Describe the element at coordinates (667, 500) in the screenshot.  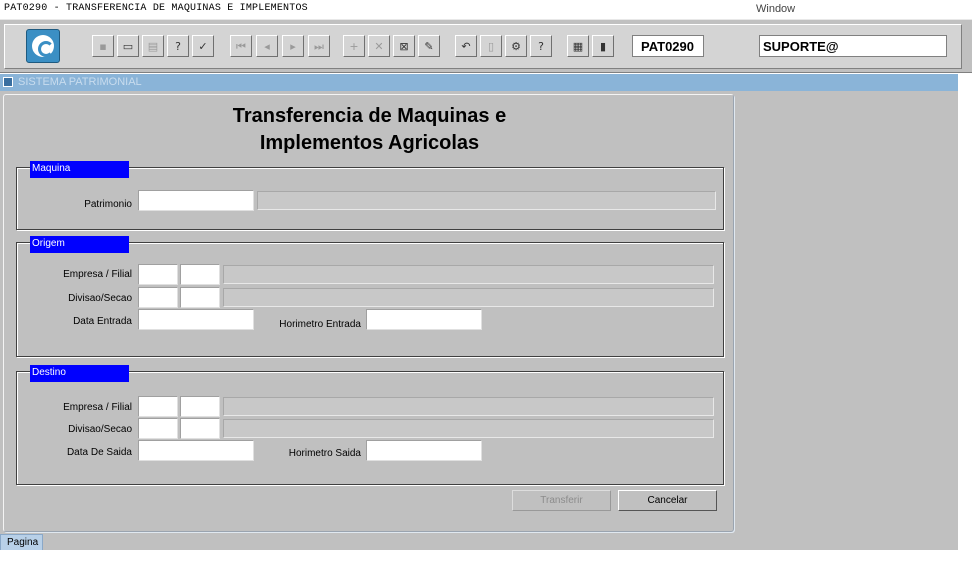
I see `cancelar-button: Cancelar` at that location.